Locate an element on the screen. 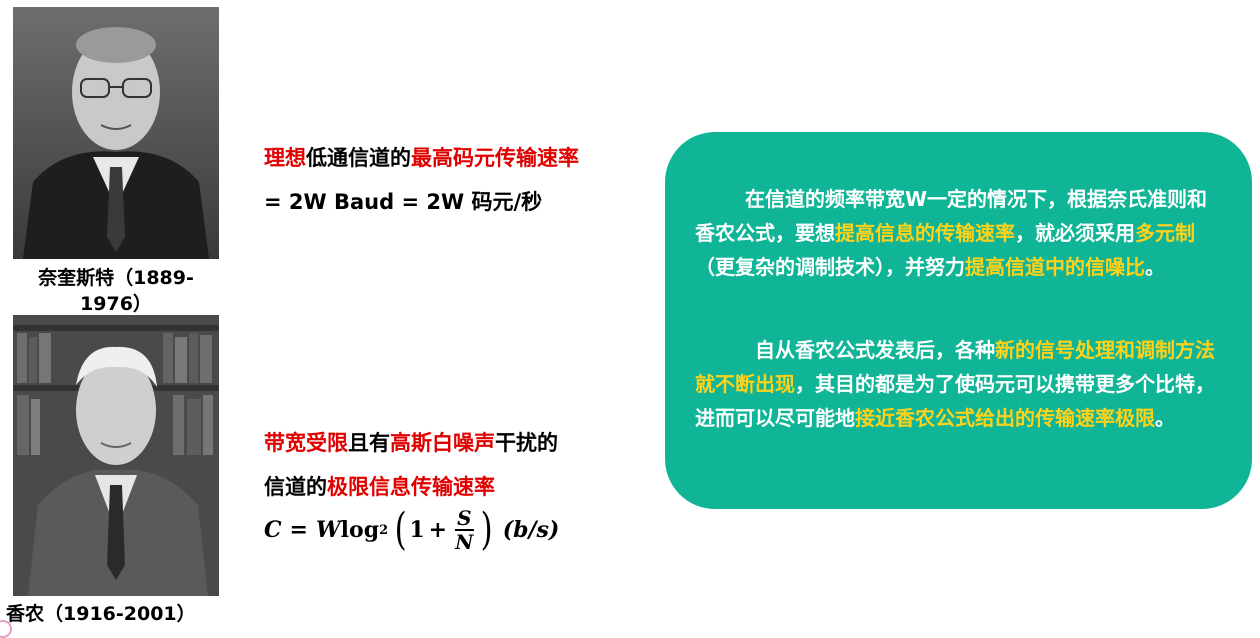 The image size is (1260, 638). formula-snr-fraction: S N is located at coordinates (464, 530).